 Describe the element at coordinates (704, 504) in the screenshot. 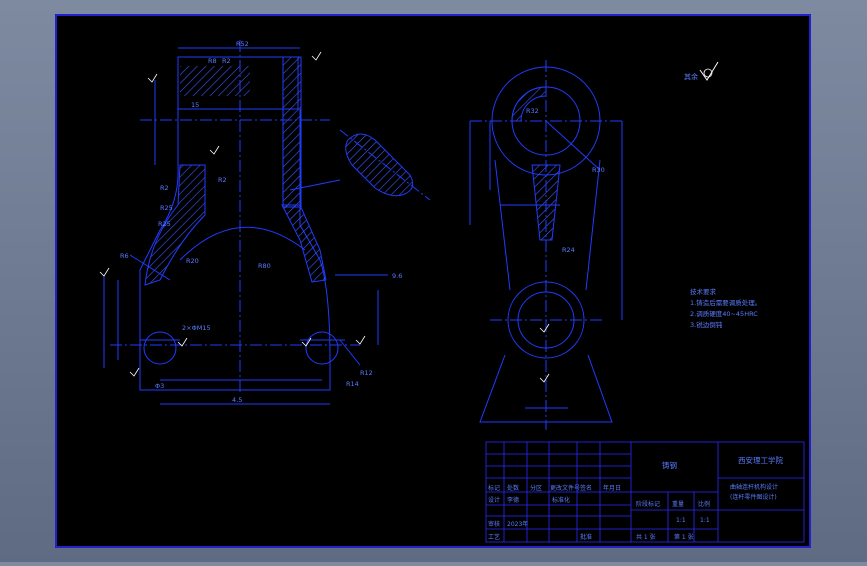

I see `tb-scale-label: 比例` at that location.